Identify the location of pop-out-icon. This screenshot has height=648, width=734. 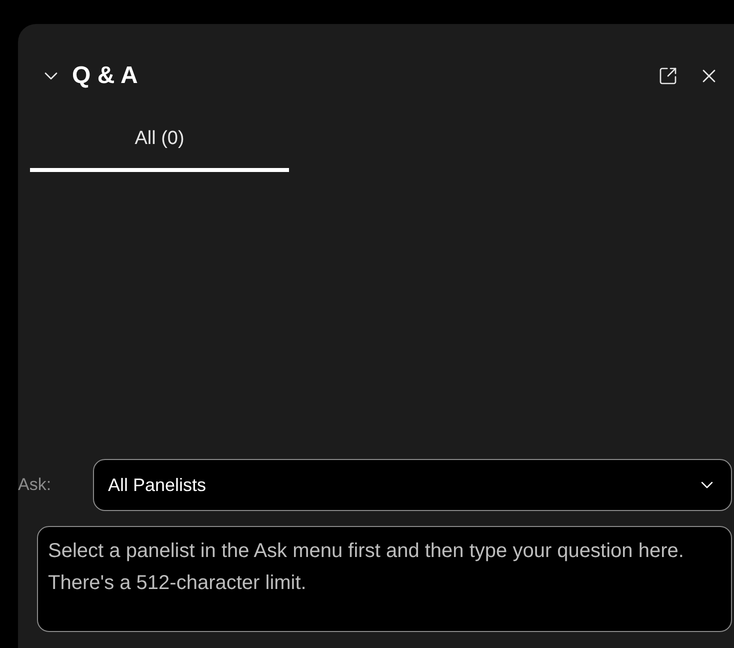
(668, 76).